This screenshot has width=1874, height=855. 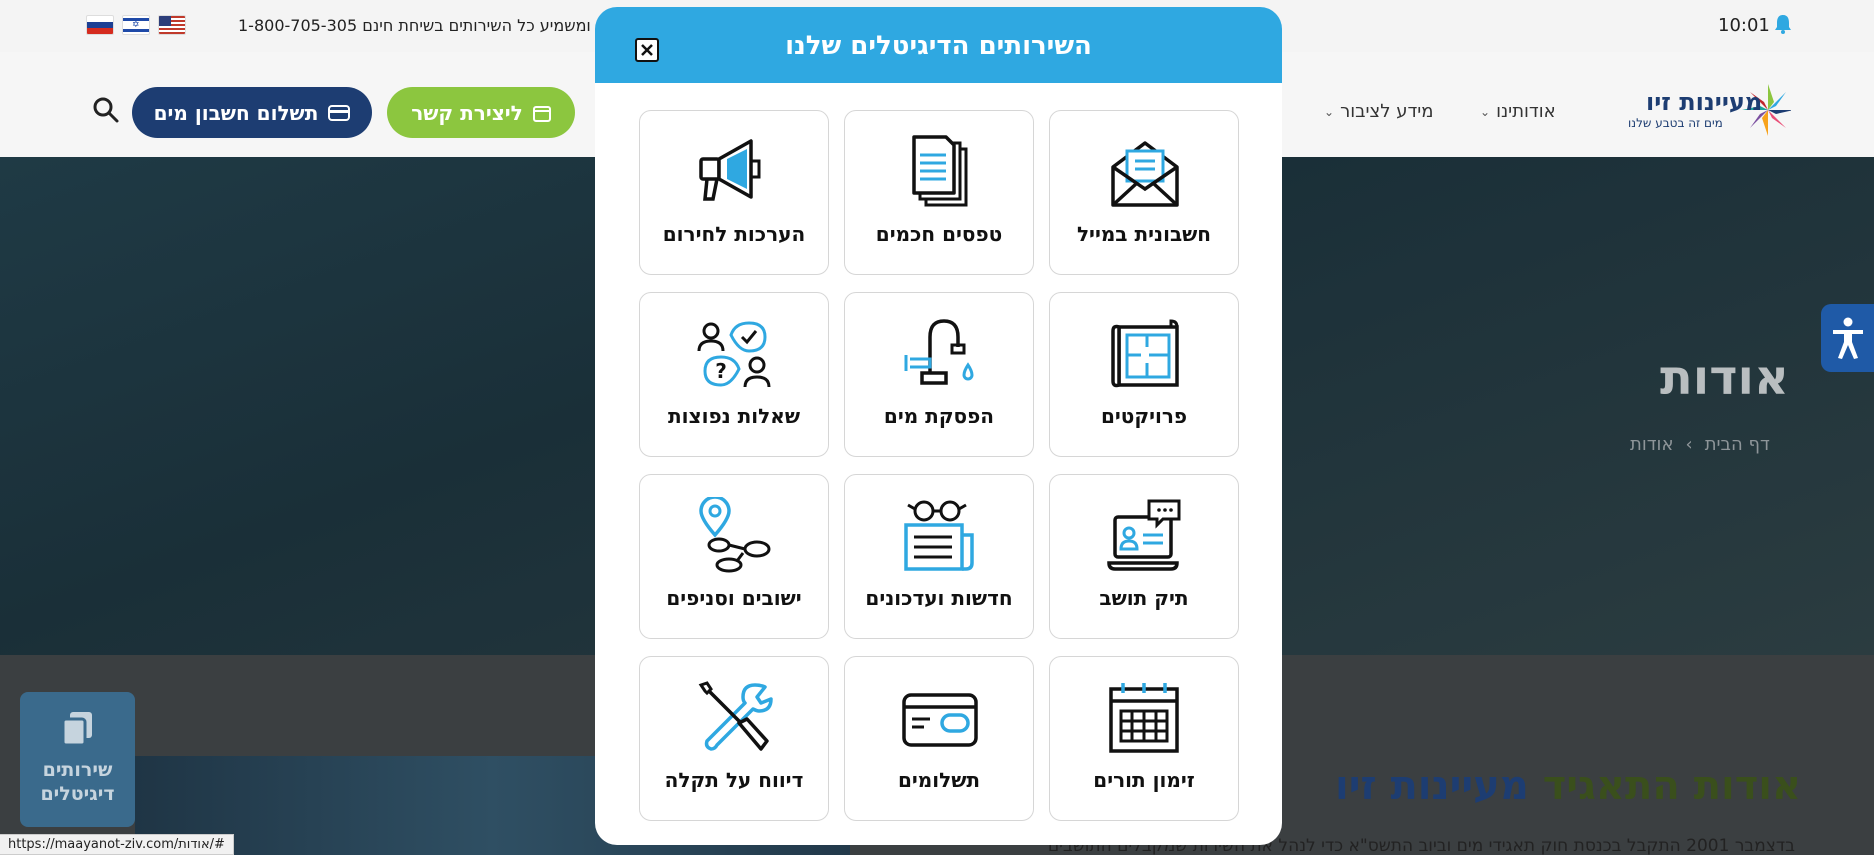 I want to click on tile-news-updates: חדשות ועדכונים, so click(x=939, y=556).